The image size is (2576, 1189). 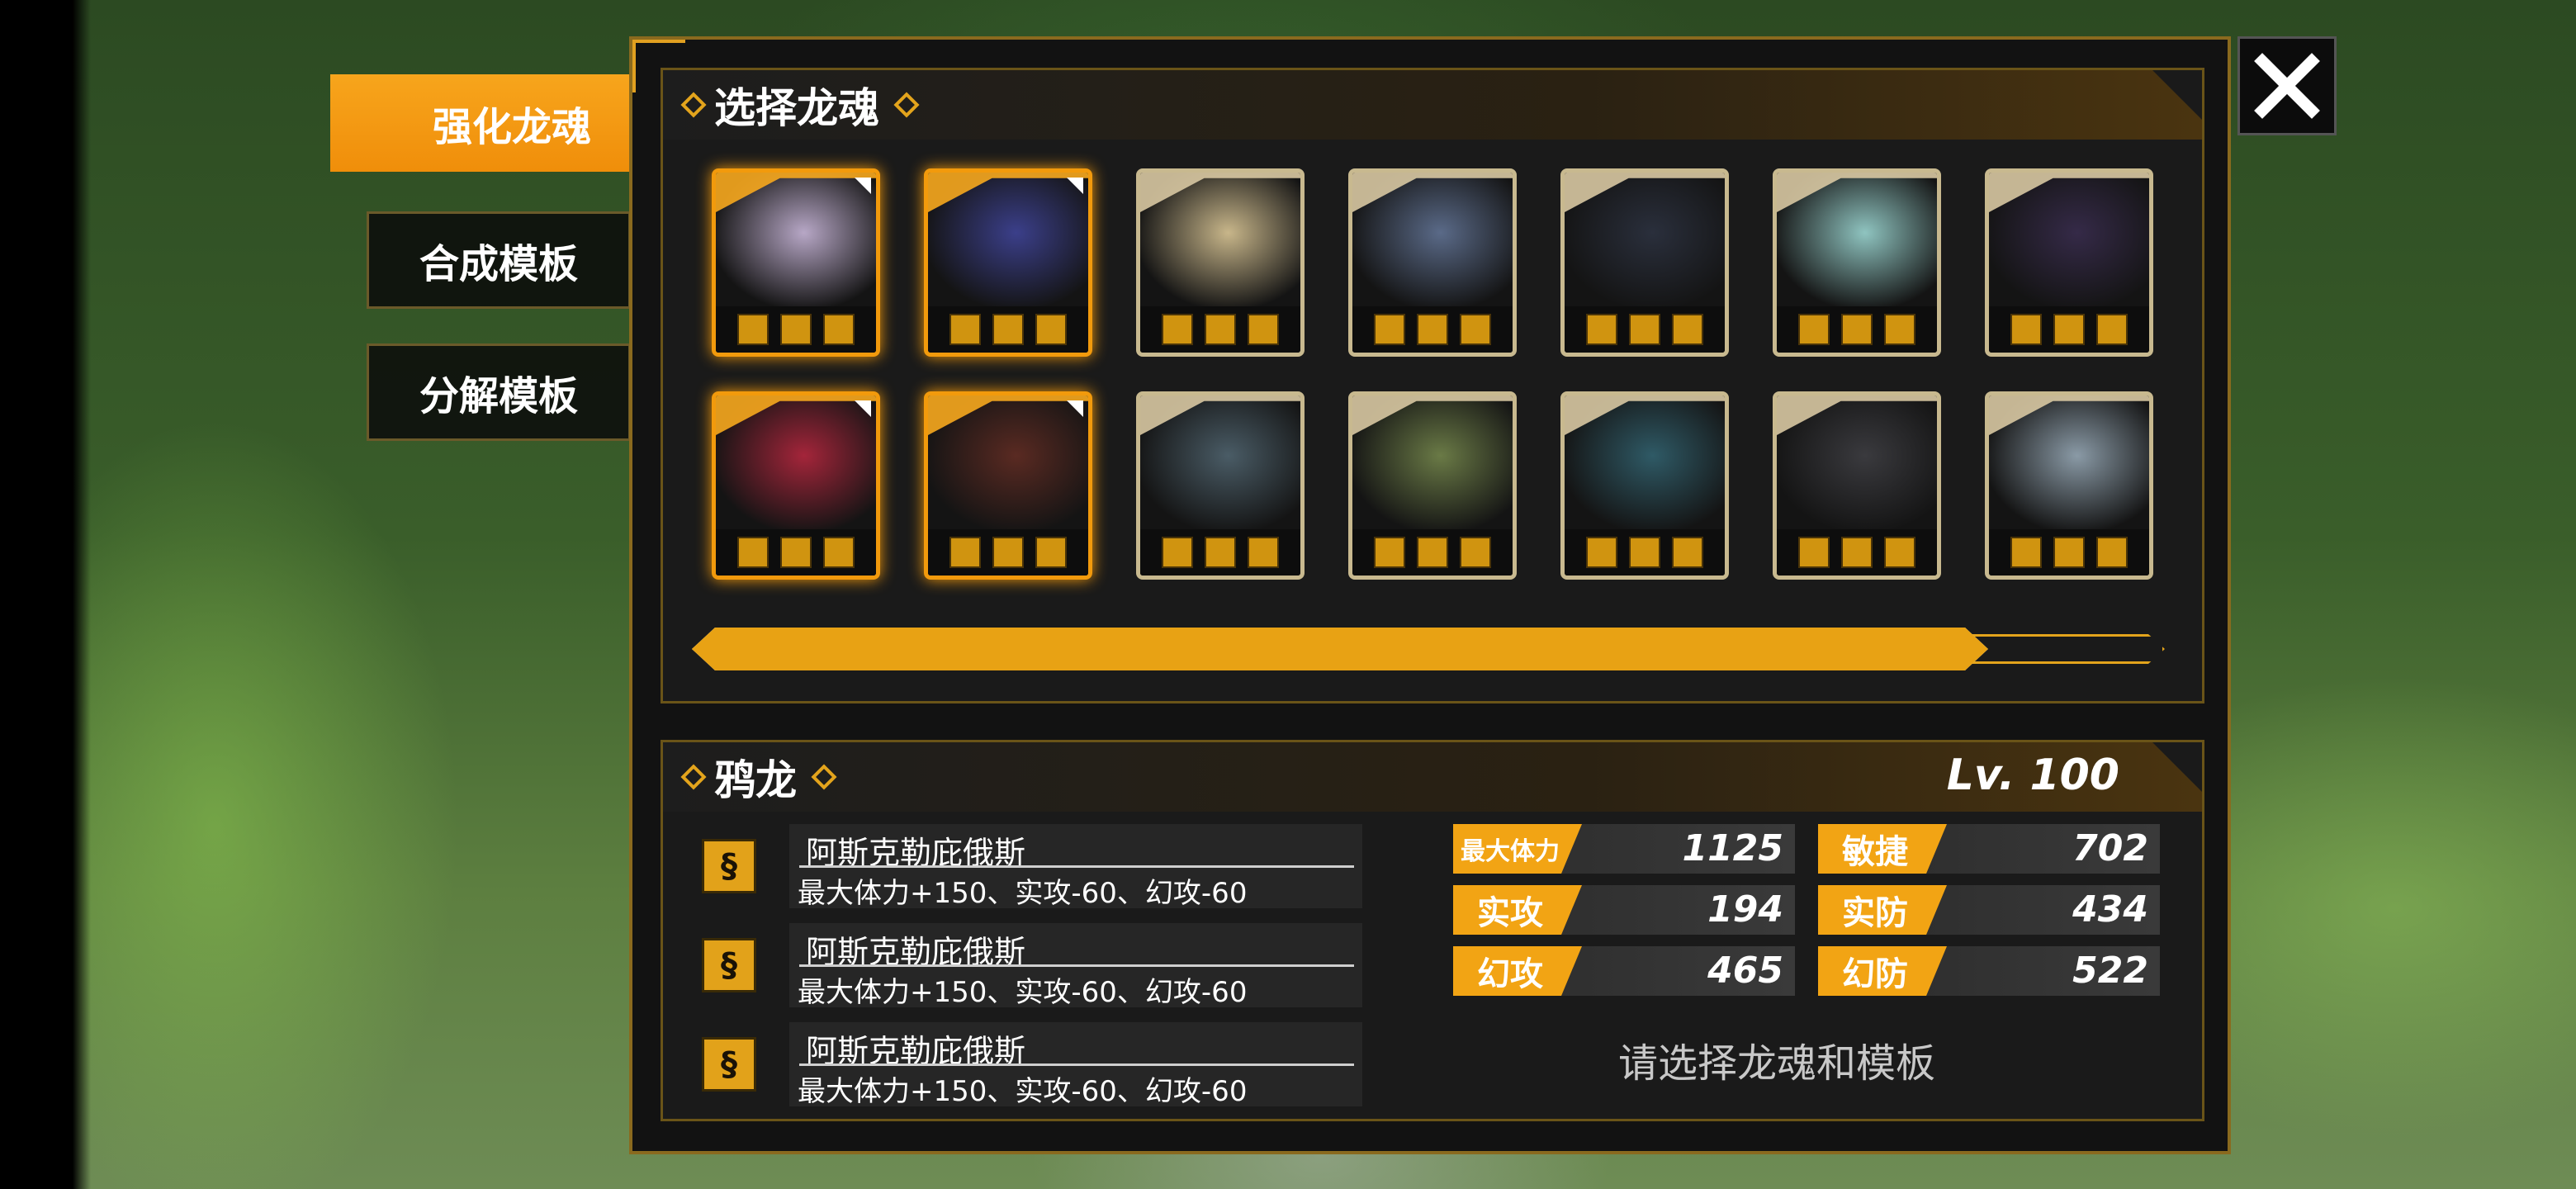 What do you see at coordinates (1432, 105) in the screenshot?
I see `soul-select-header: 选择龙魂` at bounding box center [1432, 105].